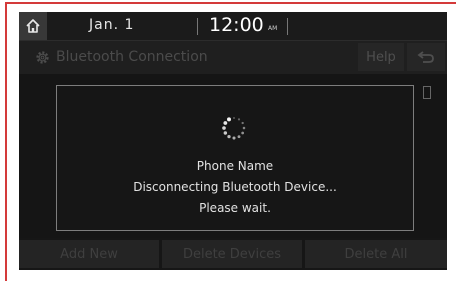 The image size is (456, 281). Describe the element at coordinates (427, 92) in the screenshot. I see `scroll-indicator` at that location.